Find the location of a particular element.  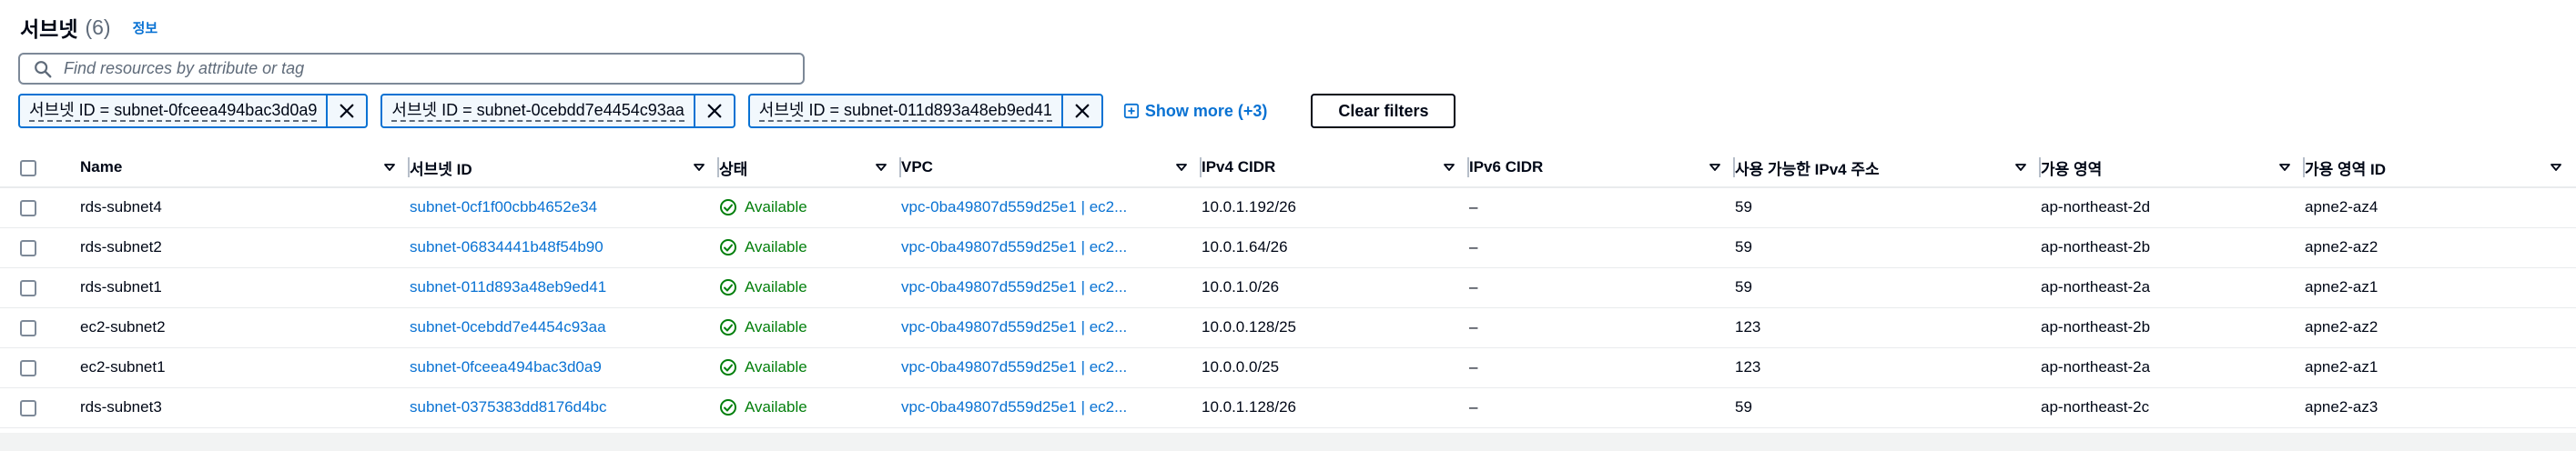

filter-token-text: 서브넷 ID = subnet-0cebdd7e4454c93aa is located at coordinates (538, 111).